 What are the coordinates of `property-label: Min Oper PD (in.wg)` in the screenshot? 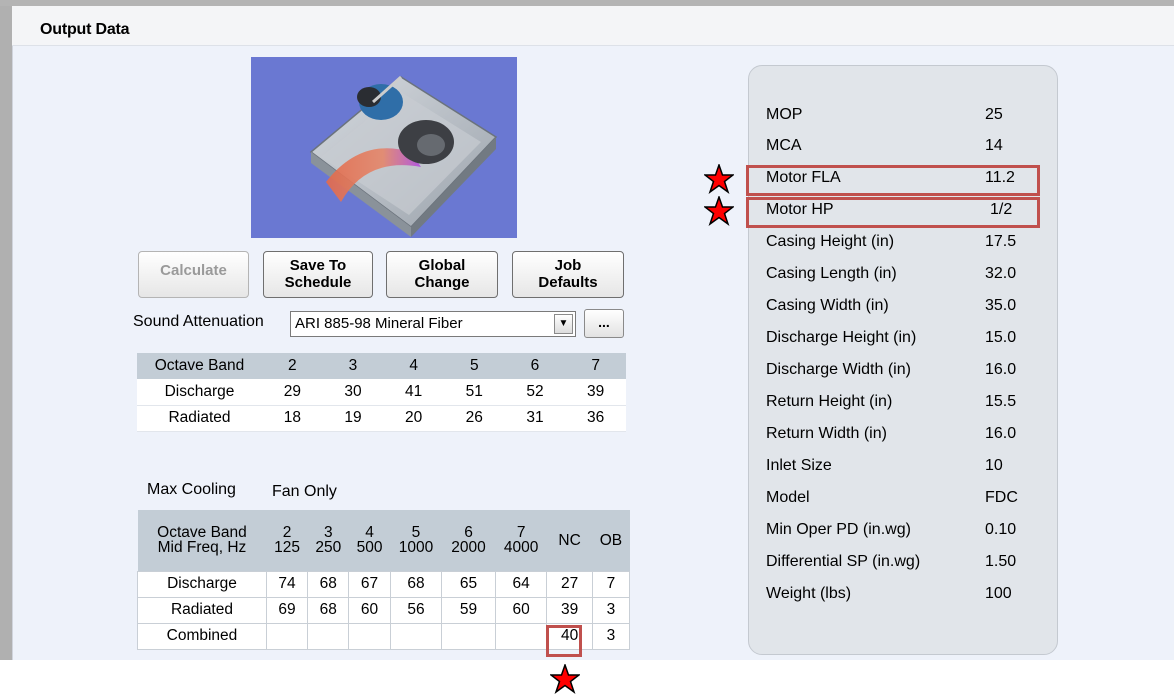 It's located at (838, 529).